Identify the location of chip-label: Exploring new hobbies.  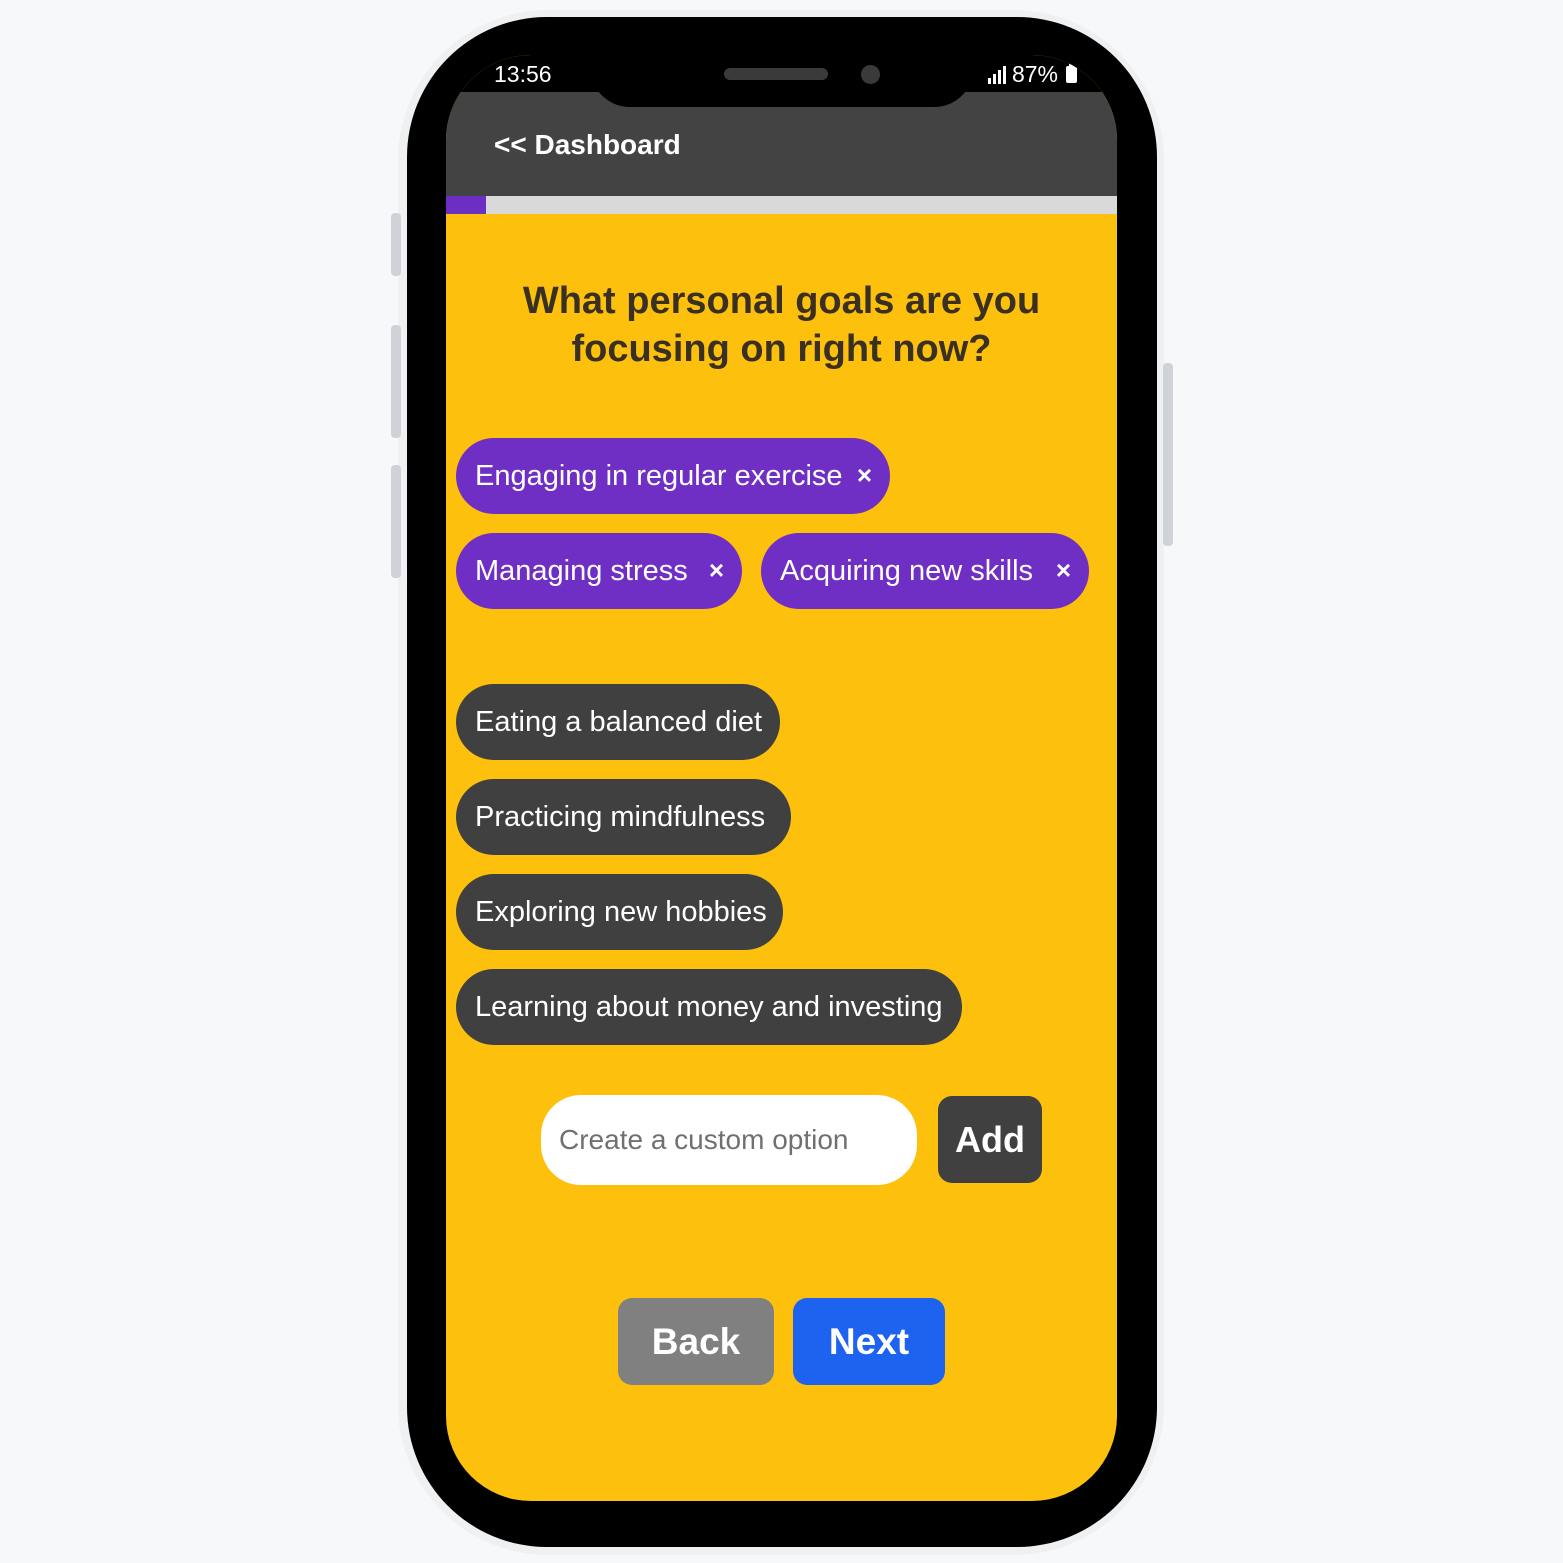
(621, 911).